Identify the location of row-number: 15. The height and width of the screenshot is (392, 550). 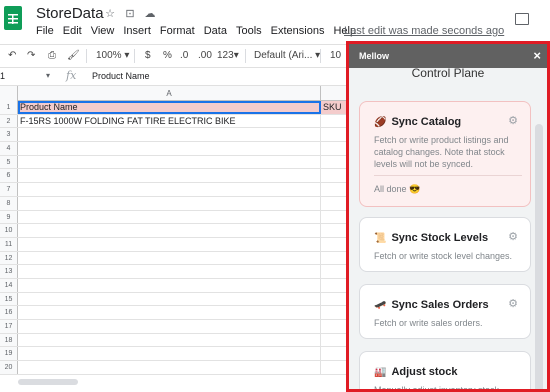
(9, 299).